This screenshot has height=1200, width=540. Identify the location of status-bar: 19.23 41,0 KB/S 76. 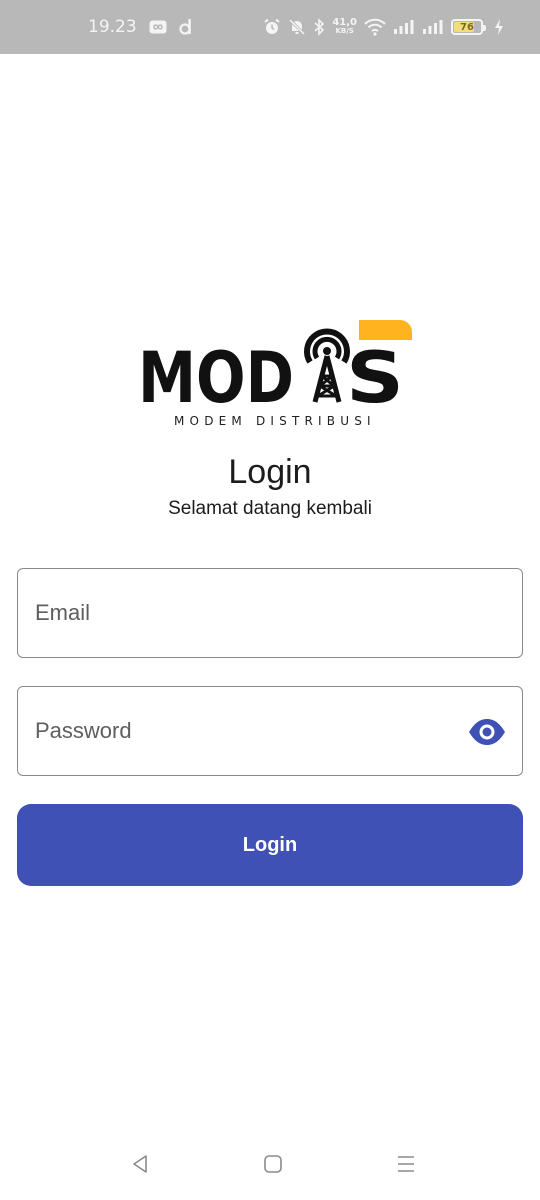
(270, 27).